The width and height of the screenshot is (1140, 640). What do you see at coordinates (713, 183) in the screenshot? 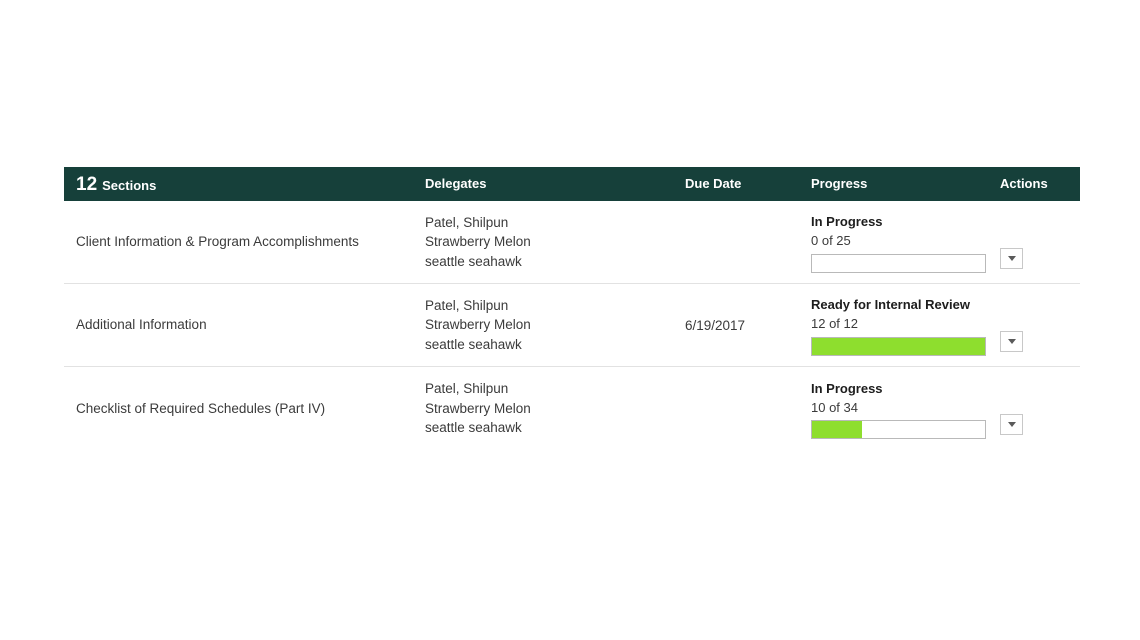
I see `column-header-due-date-label: Due Date` at bounding box center [713, 183].